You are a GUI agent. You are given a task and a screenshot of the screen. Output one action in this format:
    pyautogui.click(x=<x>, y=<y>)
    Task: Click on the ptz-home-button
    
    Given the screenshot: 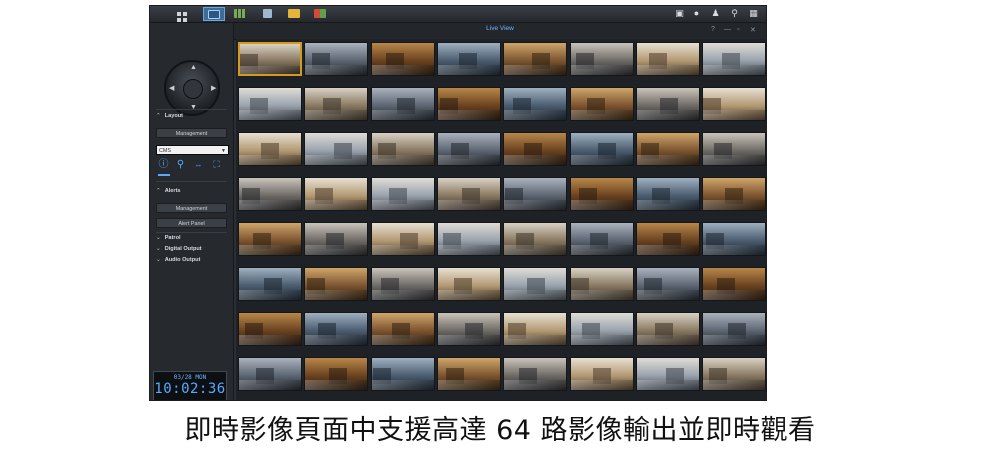 What is the action you would take?
    pyautogui.click(x=193, y=89)
    